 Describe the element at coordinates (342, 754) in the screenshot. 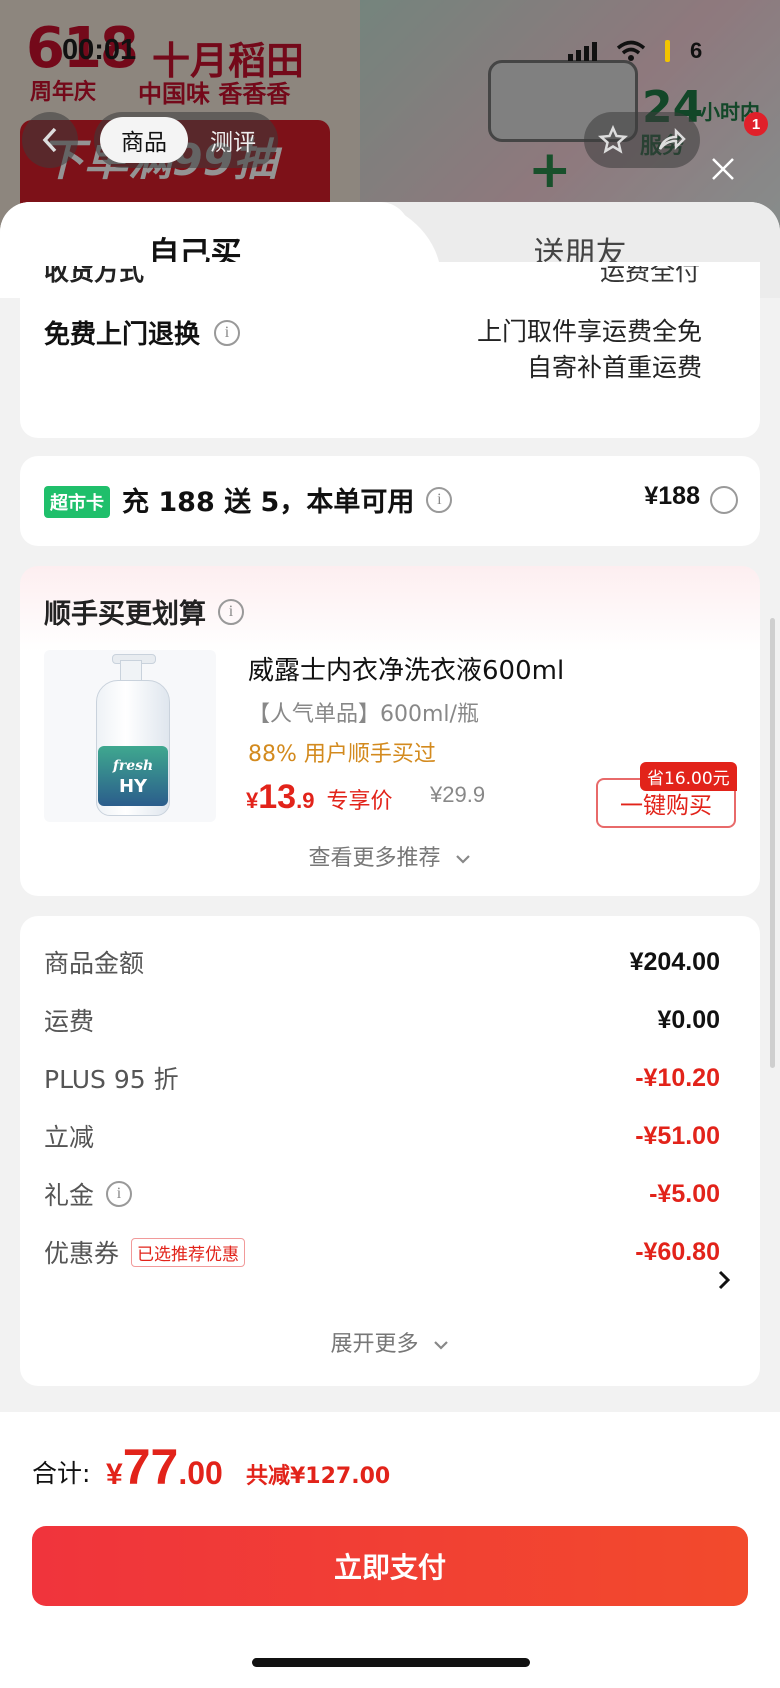

I see `product-buyers: 88% 用户顺手买过` at that location.